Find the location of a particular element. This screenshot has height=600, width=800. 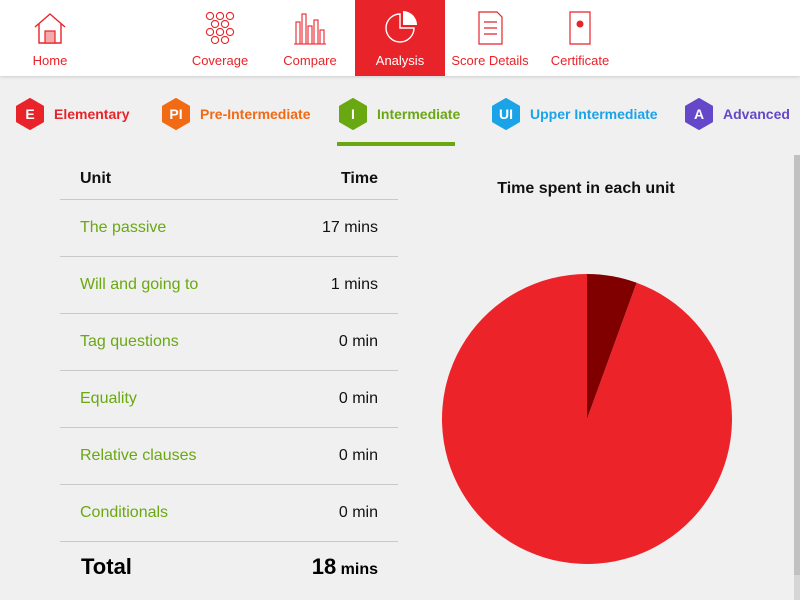

level-tab-pre-intermediate: PI Pre-Intermediate is located at coordinates (235, 114).